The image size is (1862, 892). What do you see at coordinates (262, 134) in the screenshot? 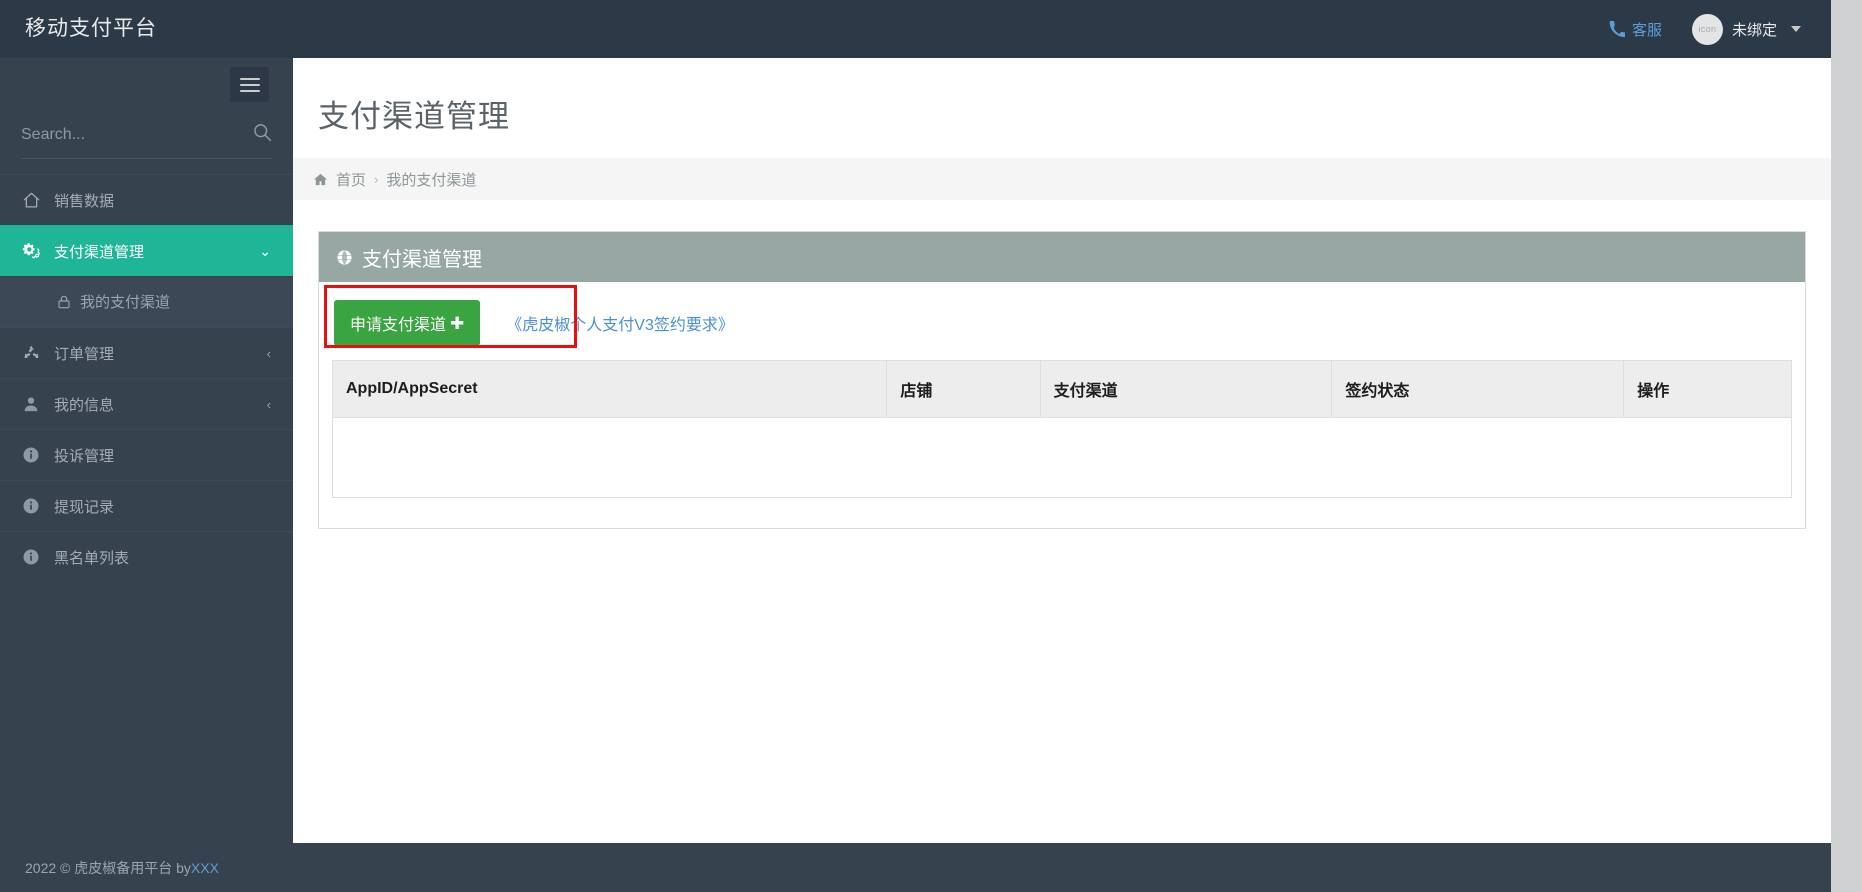
I see `search-icon` at bounding box center [262, 134].